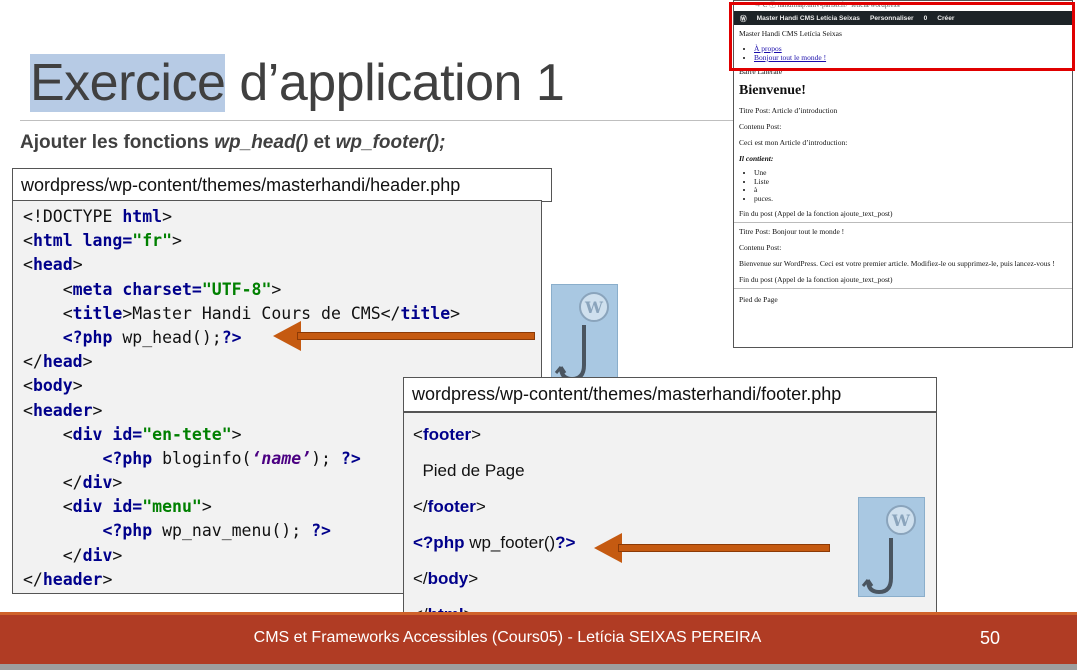  What do you see at coordinates (416, 336) in the screenshot?
I see `arrow-shaft` at bounding box center [416, 336].